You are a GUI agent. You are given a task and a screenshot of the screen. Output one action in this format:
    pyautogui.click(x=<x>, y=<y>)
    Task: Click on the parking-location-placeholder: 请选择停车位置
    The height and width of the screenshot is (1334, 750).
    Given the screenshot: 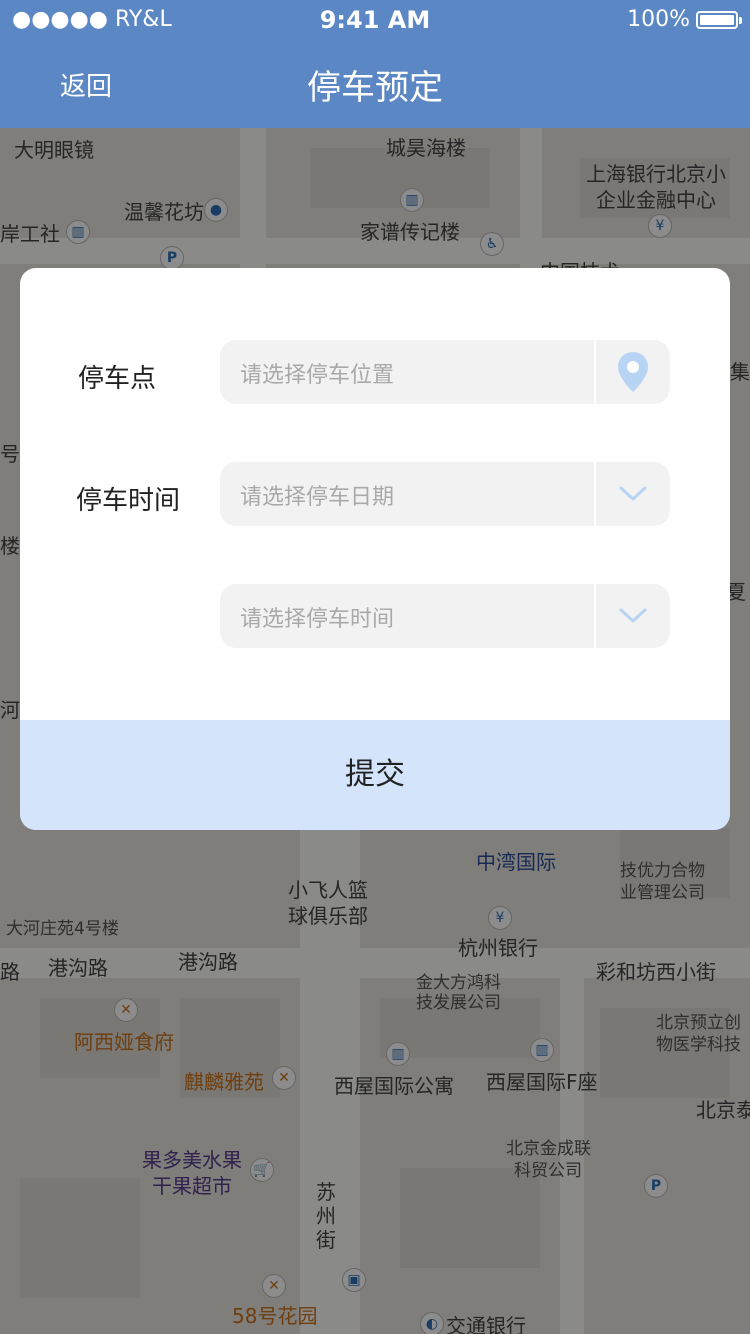 What is the action you would take?
    pyautogui.click(x=317, y=375)
    